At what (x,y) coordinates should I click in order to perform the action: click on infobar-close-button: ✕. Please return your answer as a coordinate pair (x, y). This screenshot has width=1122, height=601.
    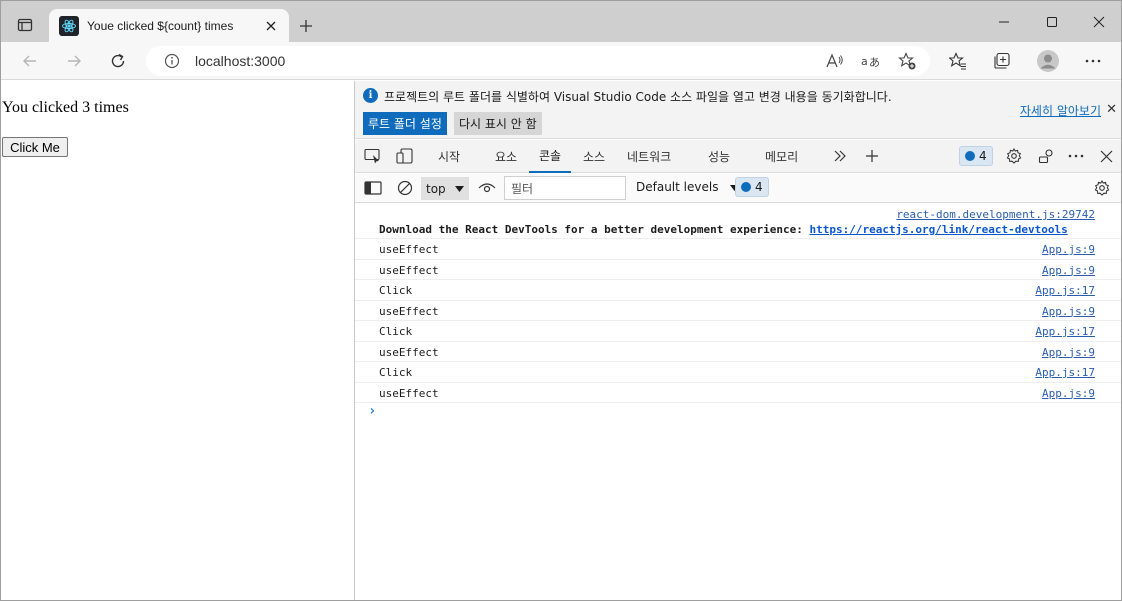
    Looking at the image, I should click on (1111, 109).